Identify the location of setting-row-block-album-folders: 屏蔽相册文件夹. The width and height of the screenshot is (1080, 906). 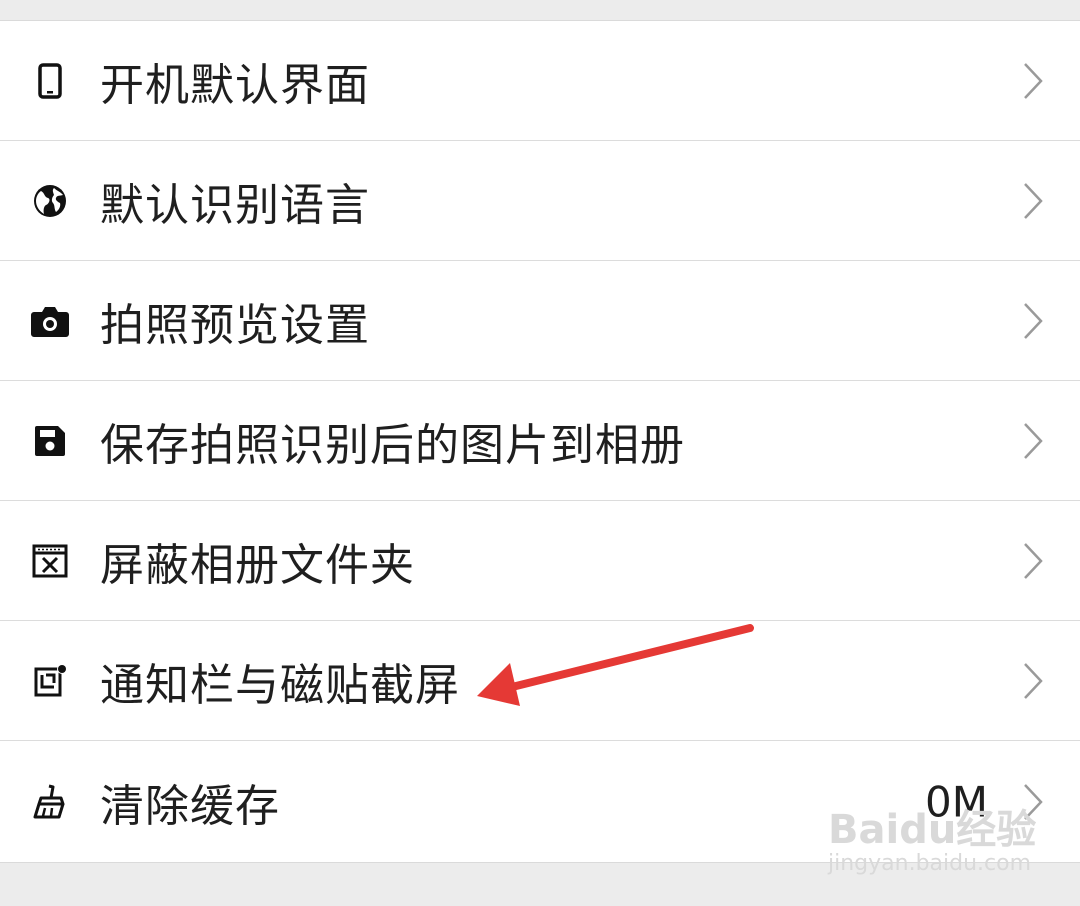
(540, 561).